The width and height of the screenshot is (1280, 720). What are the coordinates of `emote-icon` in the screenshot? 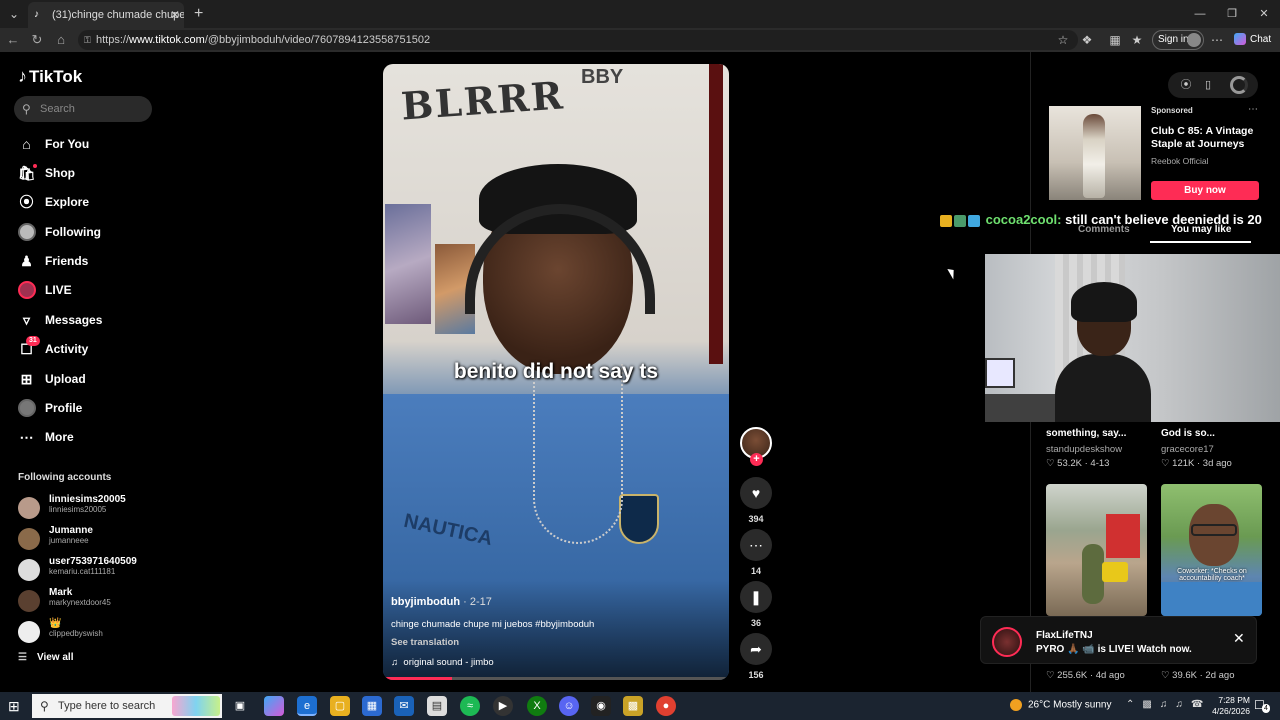 It's located at (974, 220).